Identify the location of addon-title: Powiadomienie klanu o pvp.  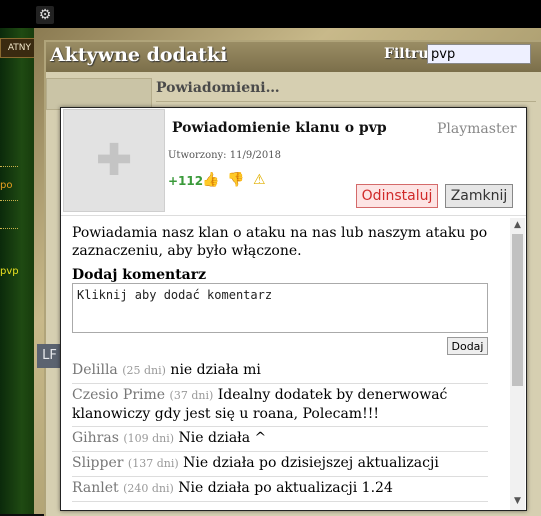
(279, 128).